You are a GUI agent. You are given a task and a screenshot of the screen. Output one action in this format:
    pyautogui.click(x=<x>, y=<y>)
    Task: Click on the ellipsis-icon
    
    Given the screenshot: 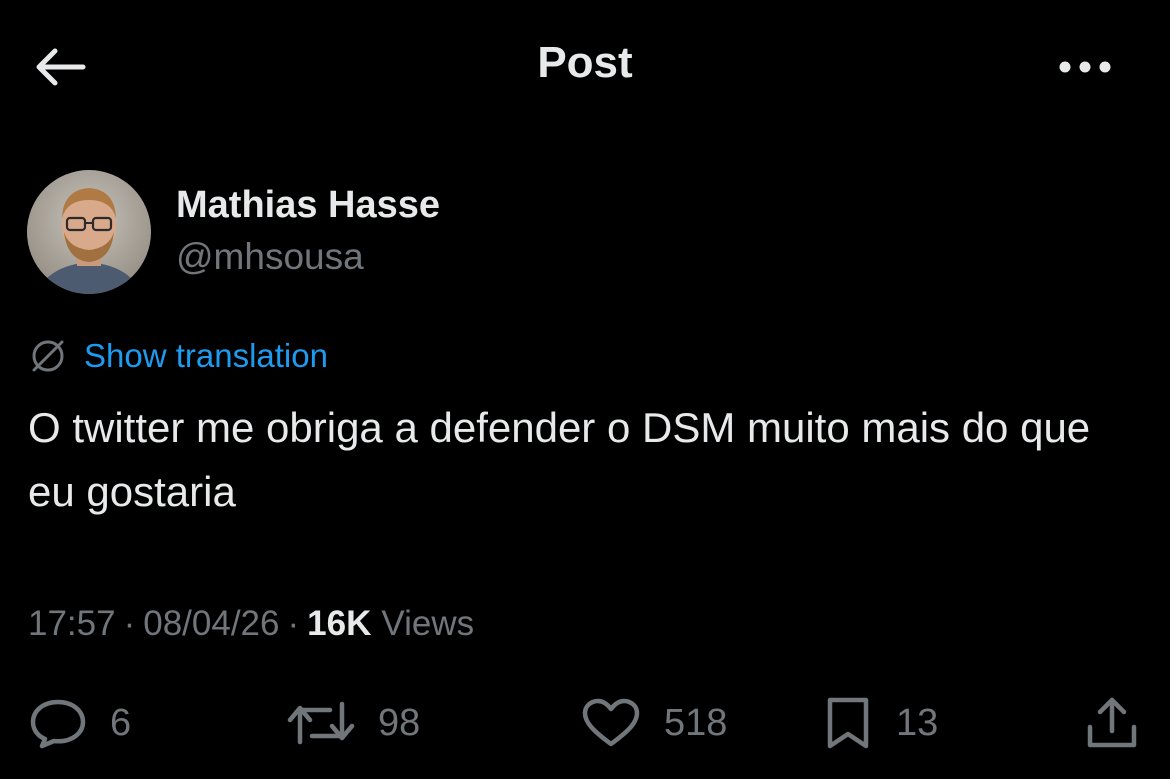 What is the action you would take?
    pyautogui.click(x=1085, y=67)
    